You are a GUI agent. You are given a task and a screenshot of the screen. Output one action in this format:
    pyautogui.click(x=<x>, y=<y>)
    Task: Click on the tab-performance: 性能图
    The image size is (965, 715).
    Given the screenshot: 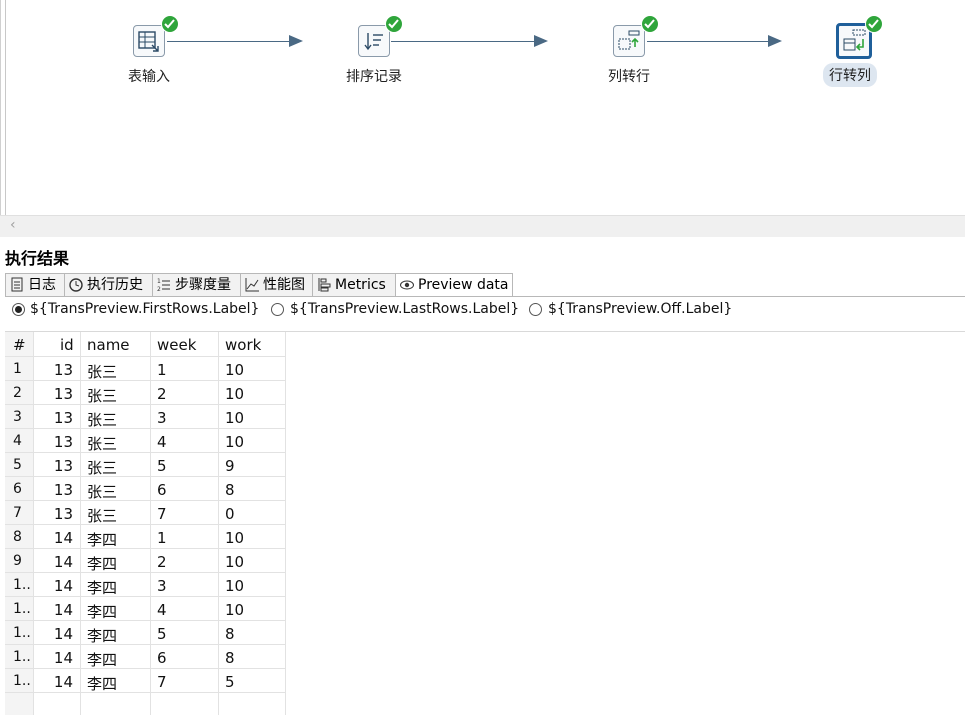 What is the action you would take?
    pyautogui.click(x=276, y=284)
    